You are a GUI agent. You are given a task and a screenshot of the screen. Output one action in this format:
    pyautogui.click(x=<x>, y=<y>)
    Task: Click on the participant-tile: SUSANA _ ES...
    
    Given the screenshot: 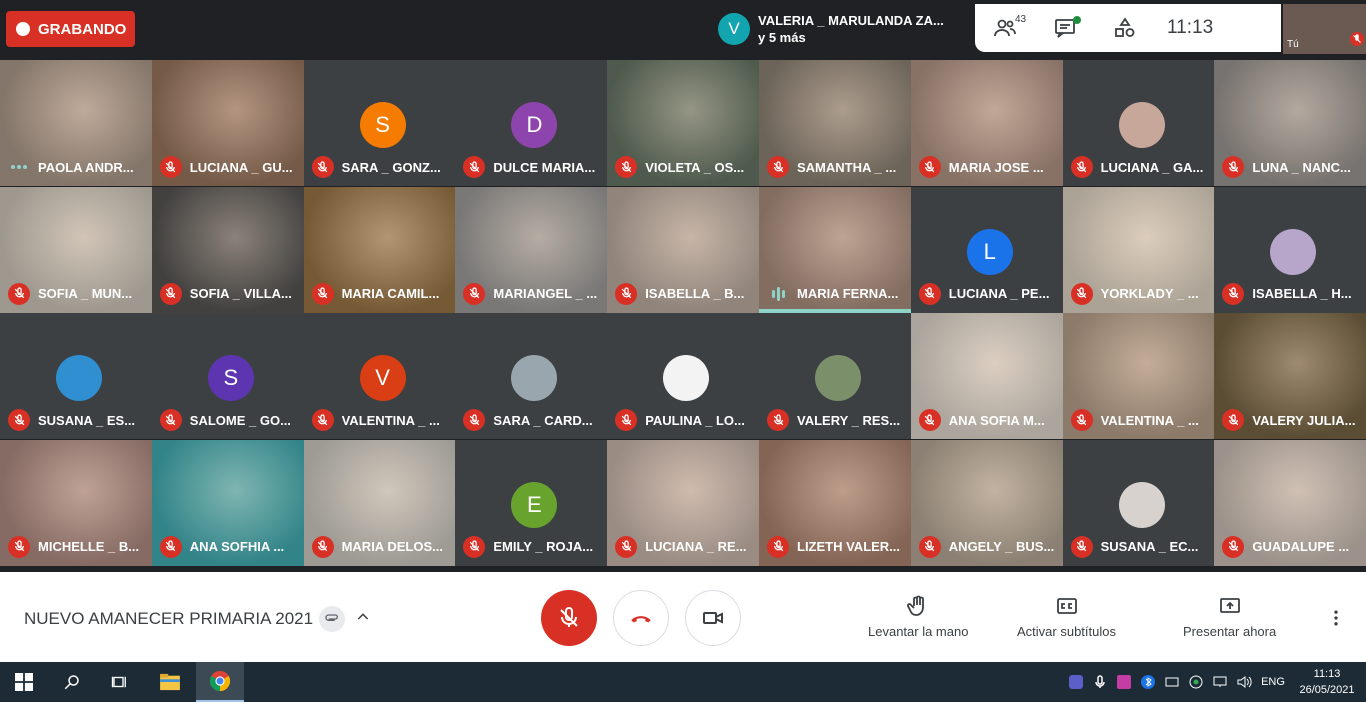 What is the action you would take?
    pyautogui.click(x=76, y=376)
    